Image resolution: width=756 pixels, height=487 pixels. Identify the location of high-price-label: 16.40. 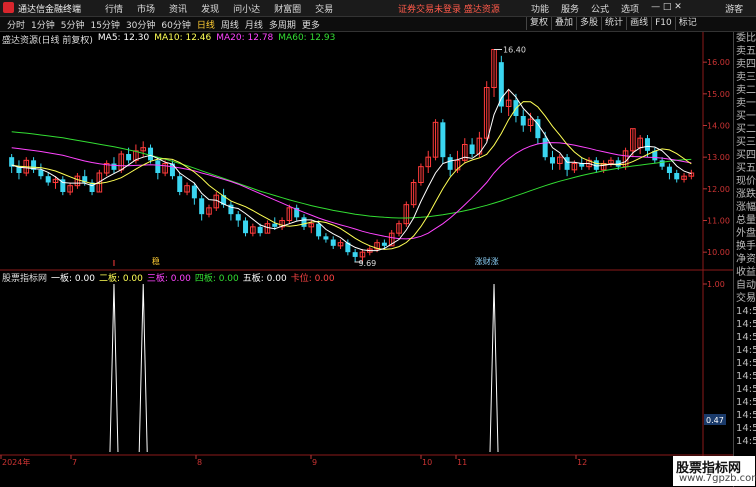
(514, 50).